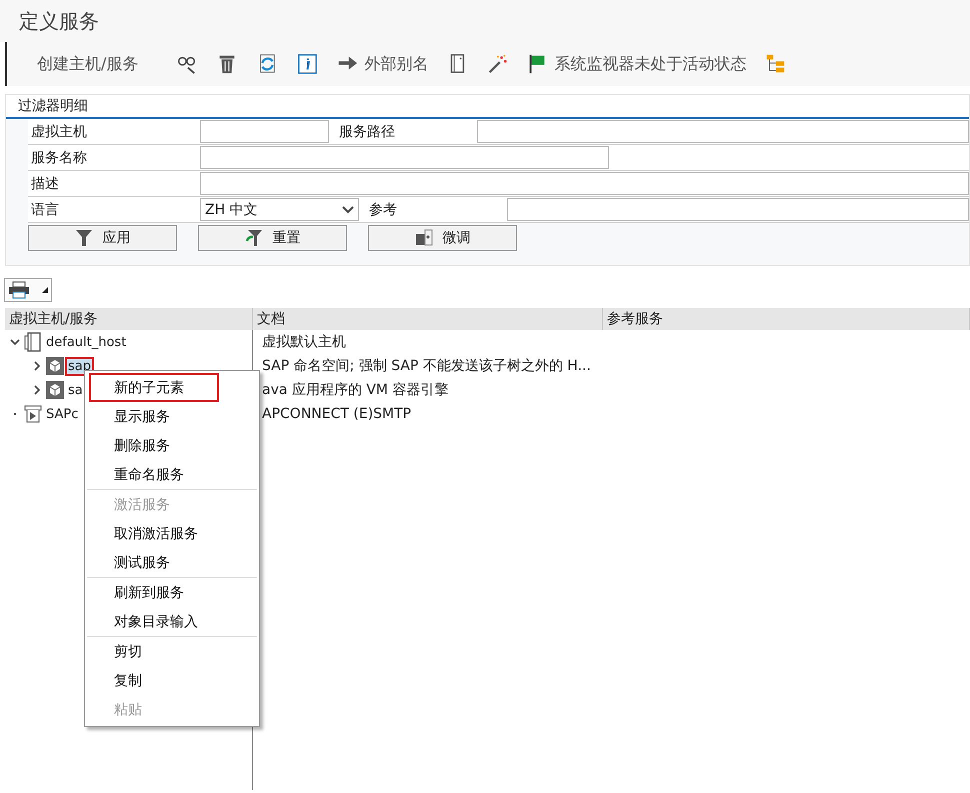 The image size is (970, 793). What do you see at coordinates (272, 238) in the screenshot?
I see `action-button: 重置` at bounding box center [272, 238].